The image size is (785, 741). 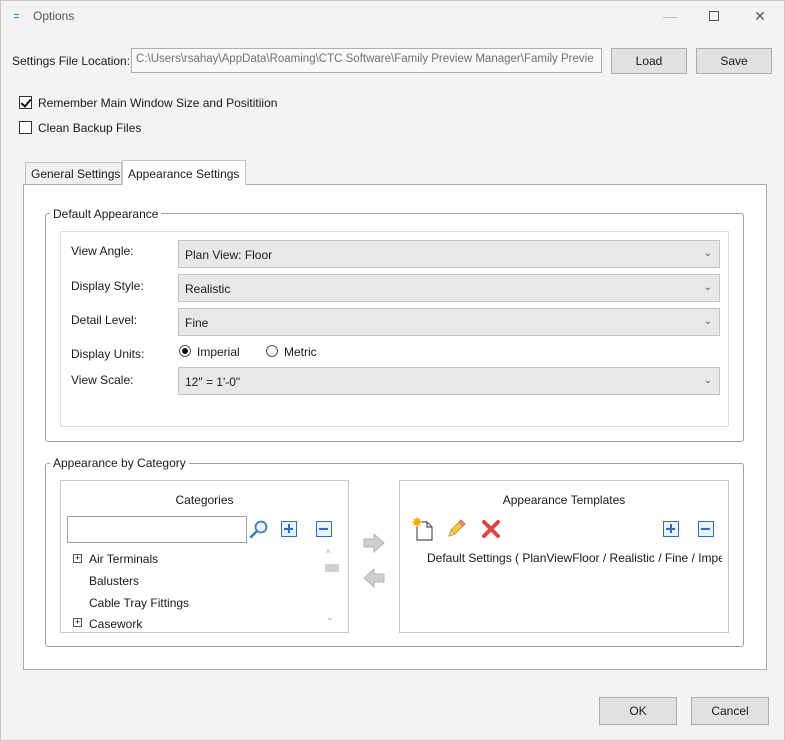 I want to click on display-style-value: Realistic, so click(x=208, y=289).